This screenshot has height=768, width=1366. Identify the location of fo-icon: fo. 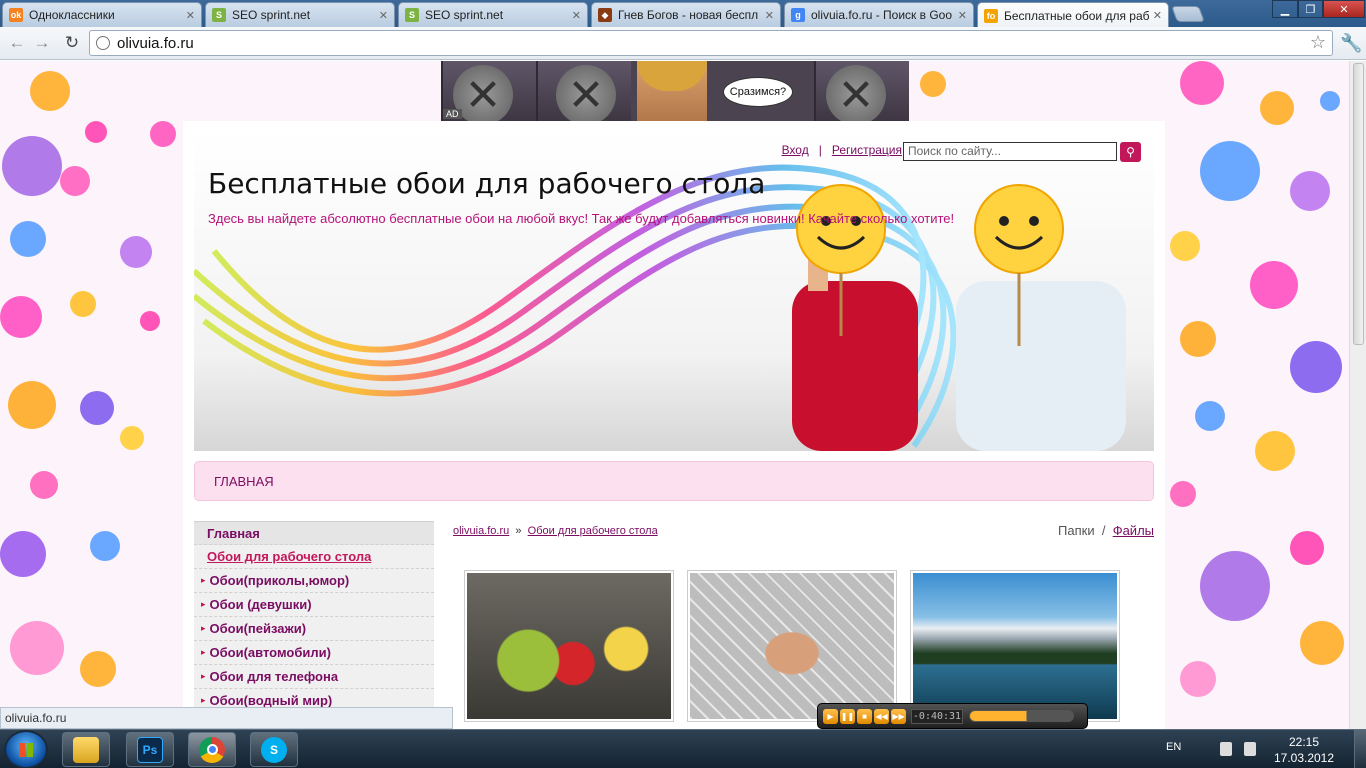
(991, 15).